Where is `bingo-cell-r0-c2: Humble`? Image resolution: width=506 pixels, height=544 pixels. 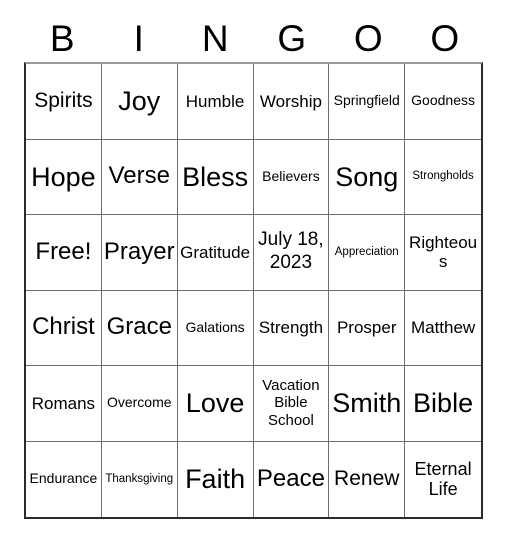
bingo-cell-r0-c2: Humble is located at coordinates (215, 102).